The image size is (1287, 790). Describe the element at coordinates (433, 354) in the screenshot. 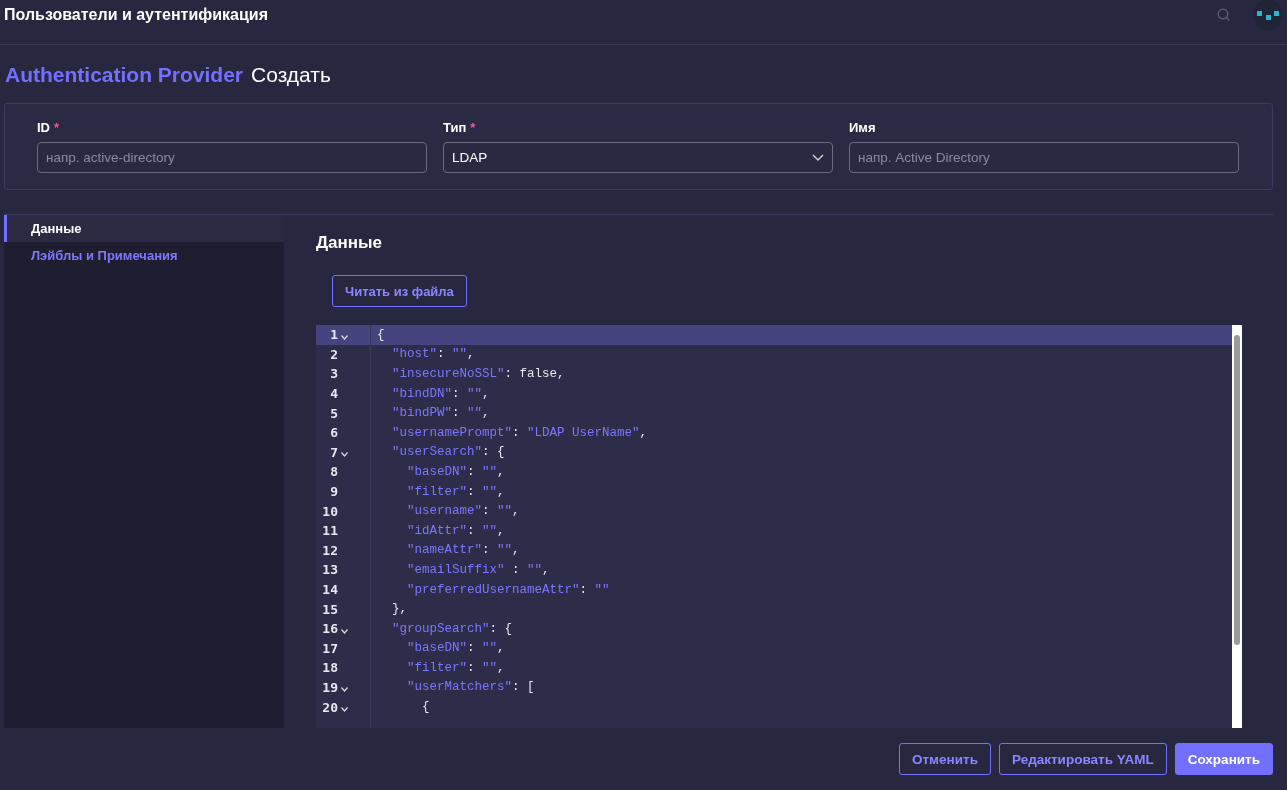

I see `code-line: "host": "",` at that location.